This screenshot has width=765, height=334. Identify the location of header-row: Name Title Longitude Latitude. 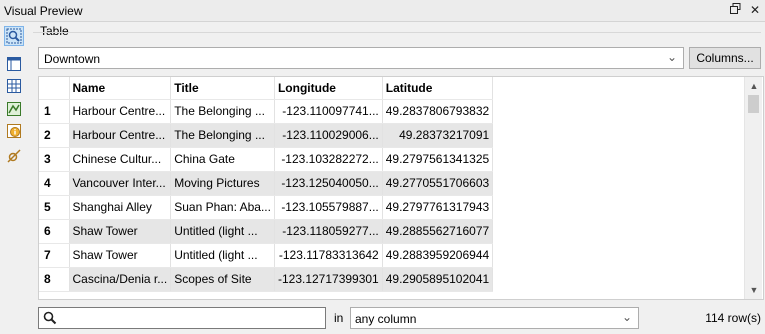
(266, 88).